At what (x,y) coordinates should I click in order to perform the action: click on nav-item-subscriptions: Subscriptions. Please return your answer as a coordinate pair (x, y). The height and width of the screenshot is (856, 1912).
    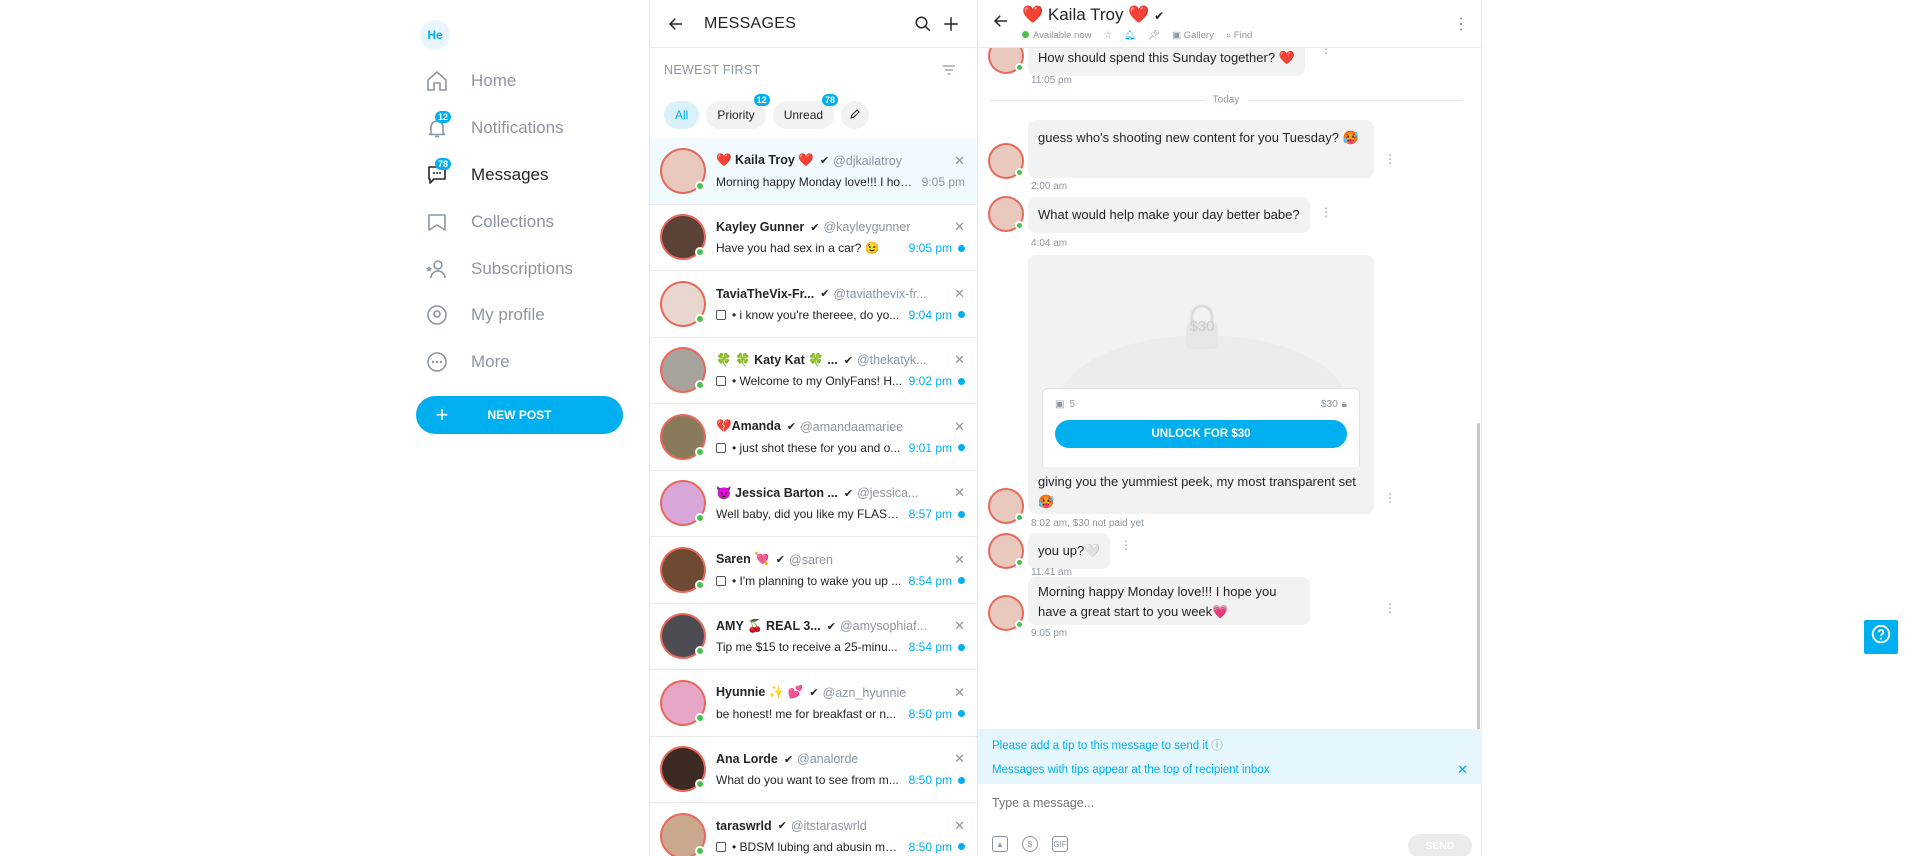
    Looking at the image, I should click on (498, 269).